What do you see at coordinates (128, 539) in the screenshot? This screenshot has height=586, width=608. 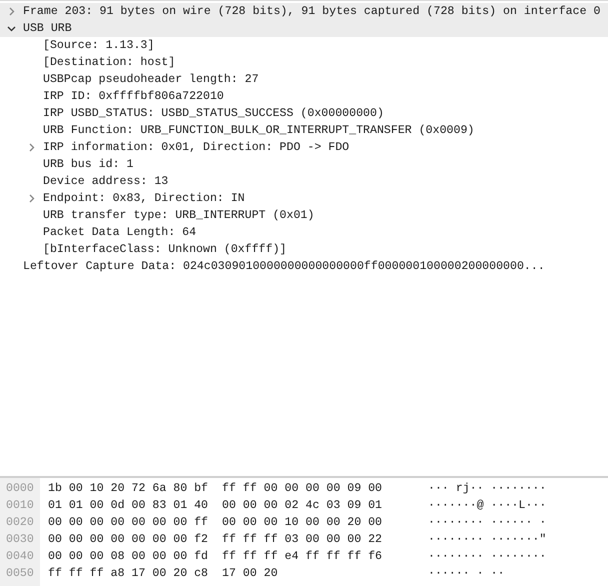 I see `hex-bytes: 00 00 00 00 00 00 00 f2` at bounding box center [128, 539].